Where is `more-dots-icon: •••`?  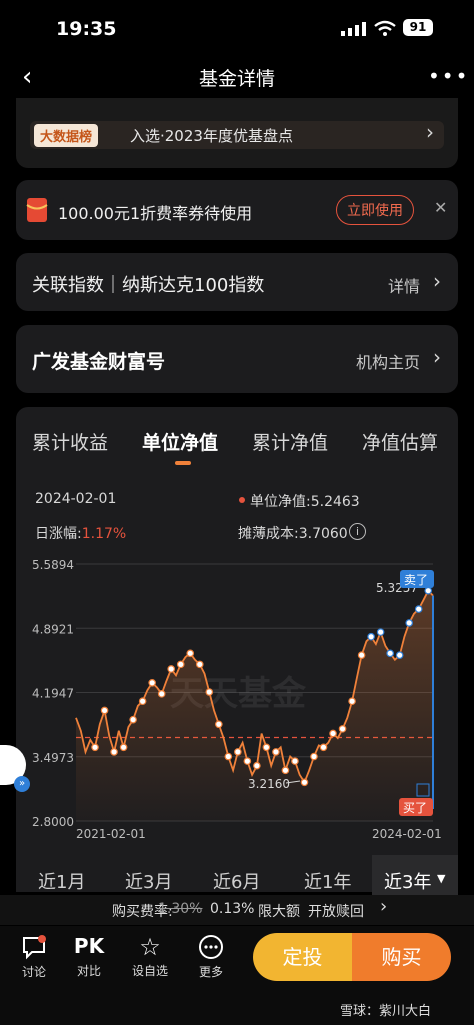
more-dots-icon: ••• is located at coordinates (448, 76).